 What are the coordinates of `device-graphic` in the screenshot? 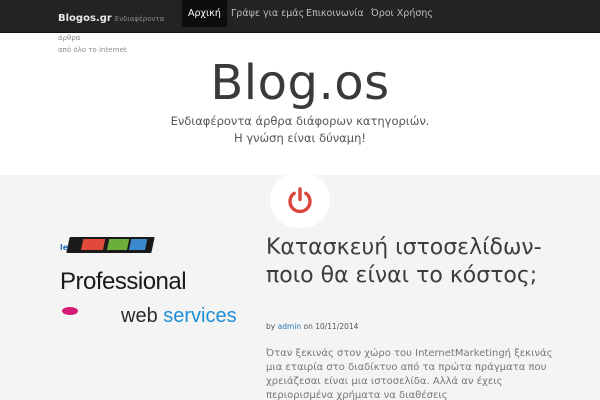 It's located at (110, 245).